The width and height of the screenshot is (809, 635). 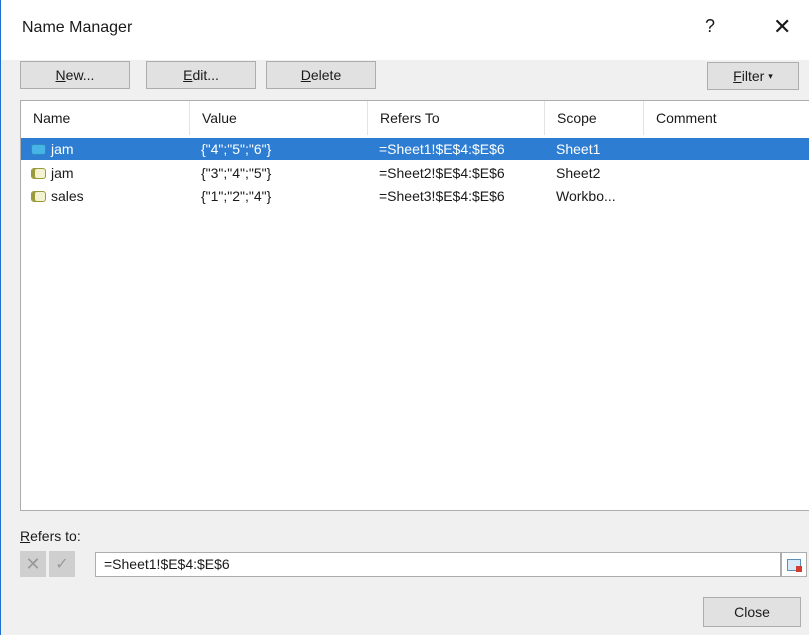 I want to click on filter-accel: F, so click(x=737, y=76).